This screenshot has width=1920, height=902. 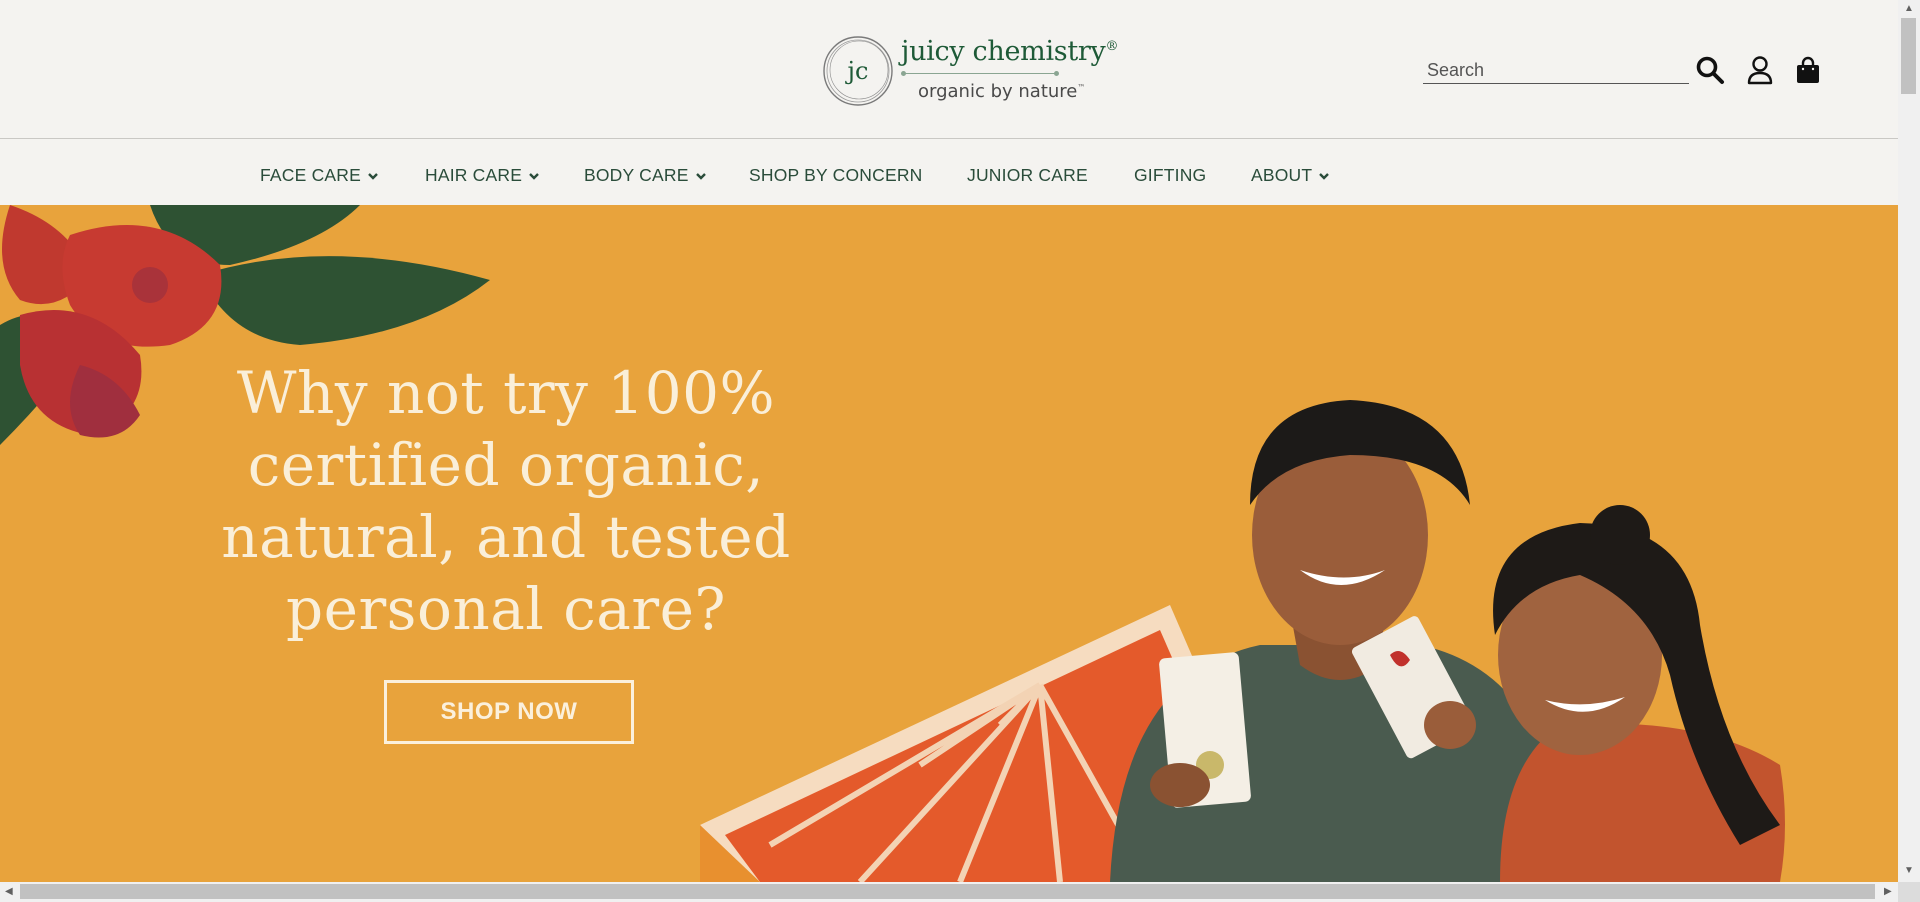 I want to click on hero-headline-line: certified organic,, so click(x=506, y=465).